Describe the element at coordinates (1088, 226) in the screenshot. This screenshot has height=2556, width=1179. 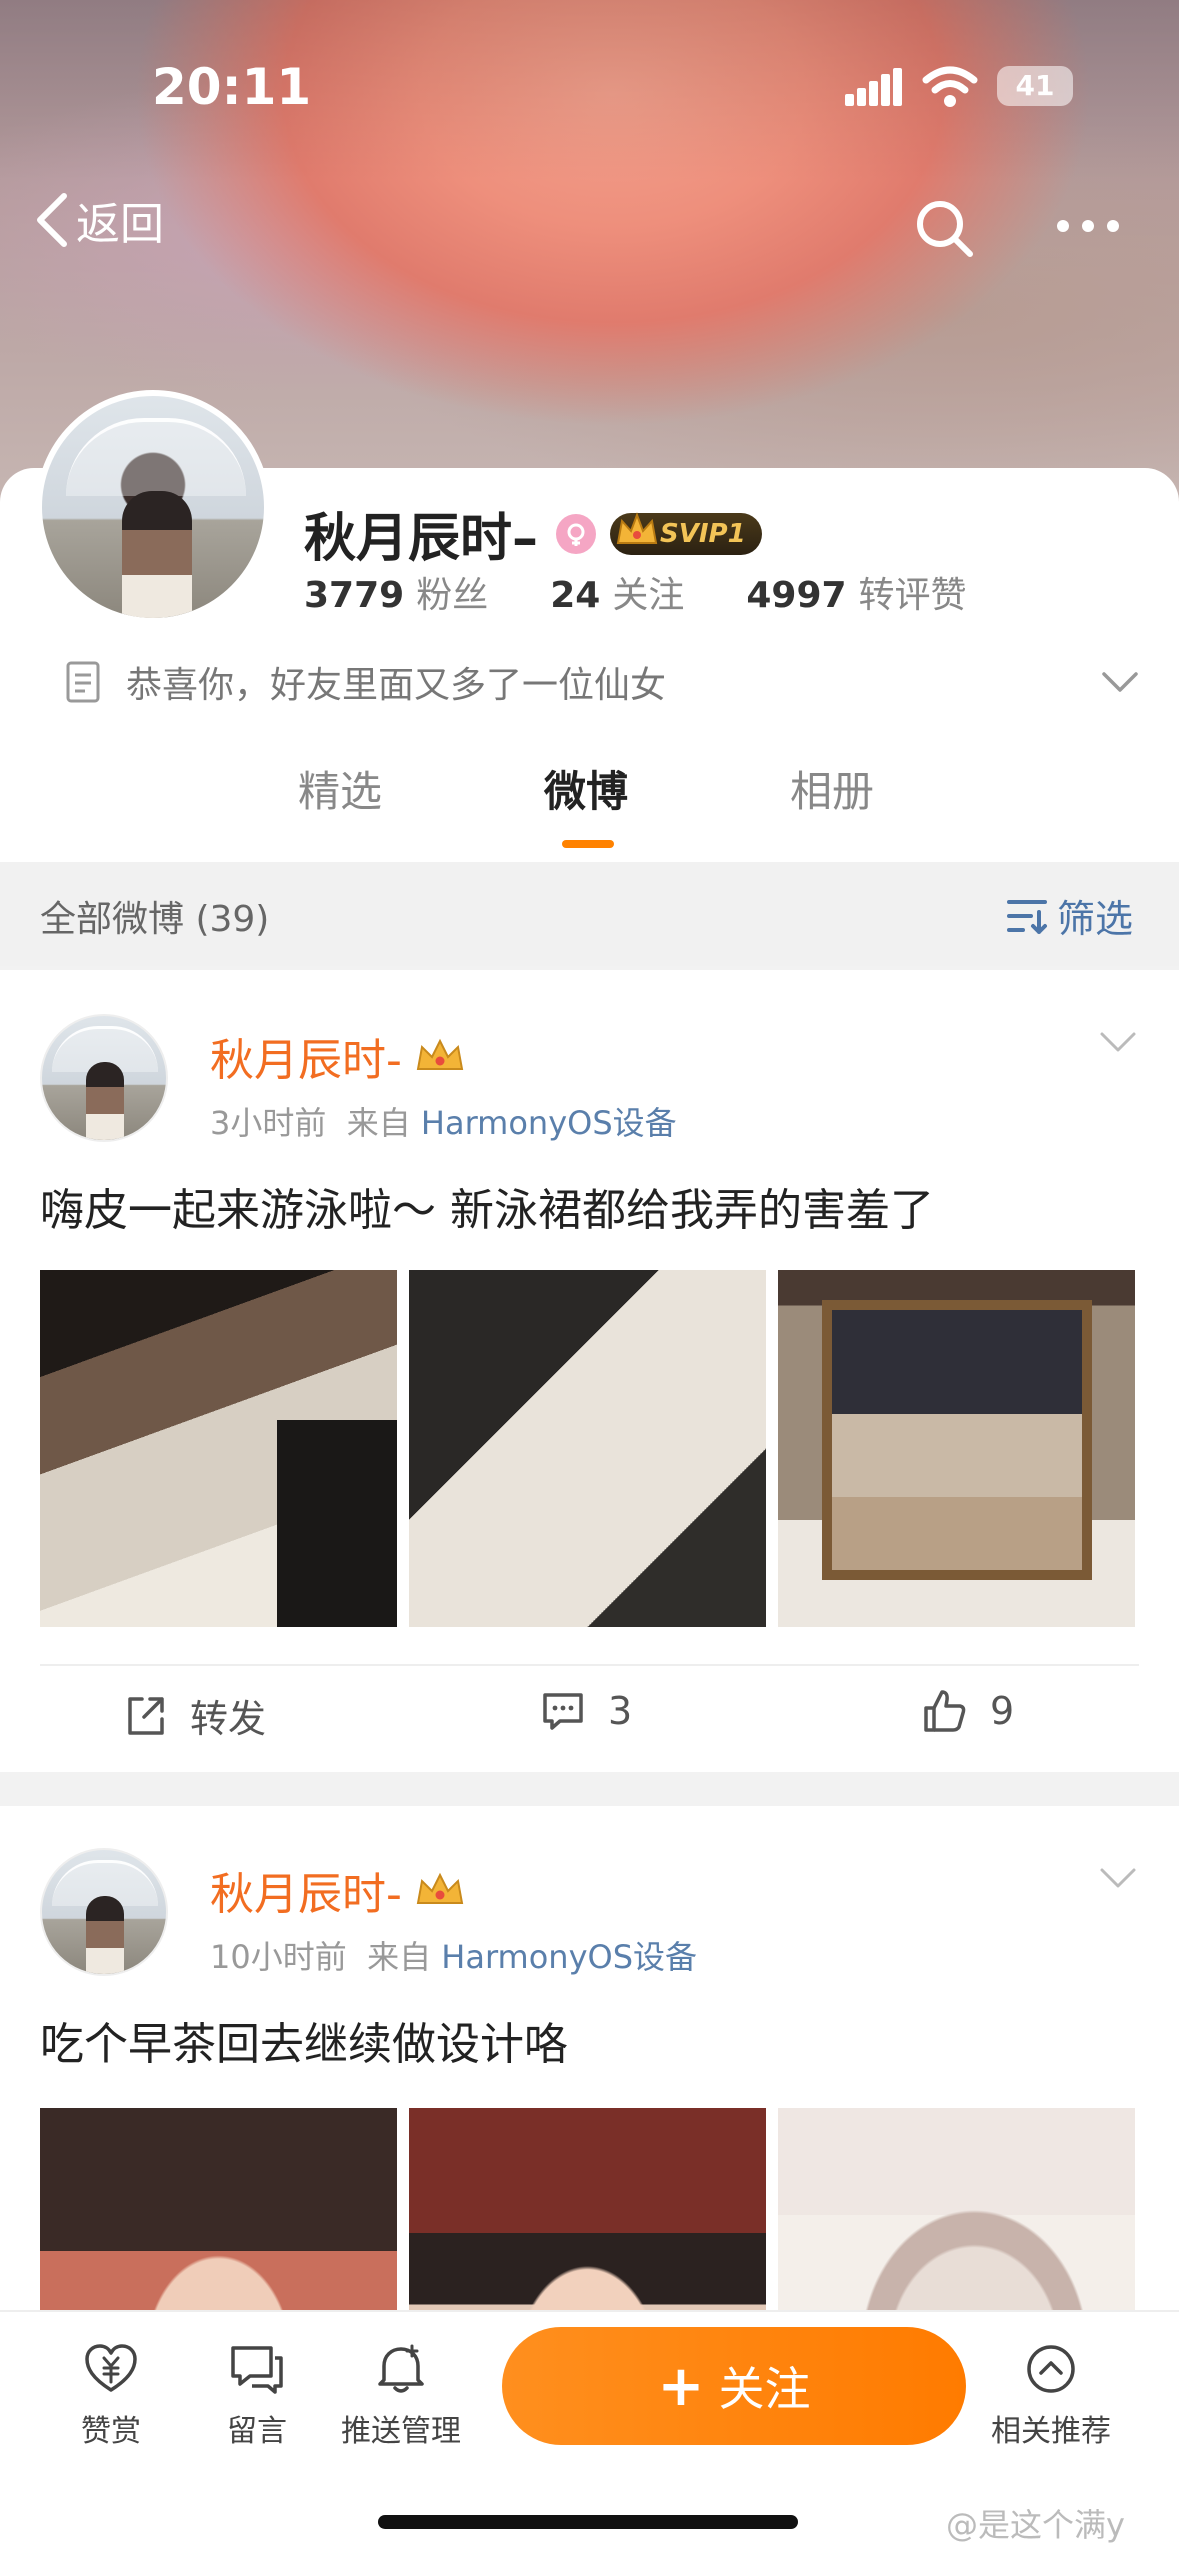
I see `more-icon` at that location.